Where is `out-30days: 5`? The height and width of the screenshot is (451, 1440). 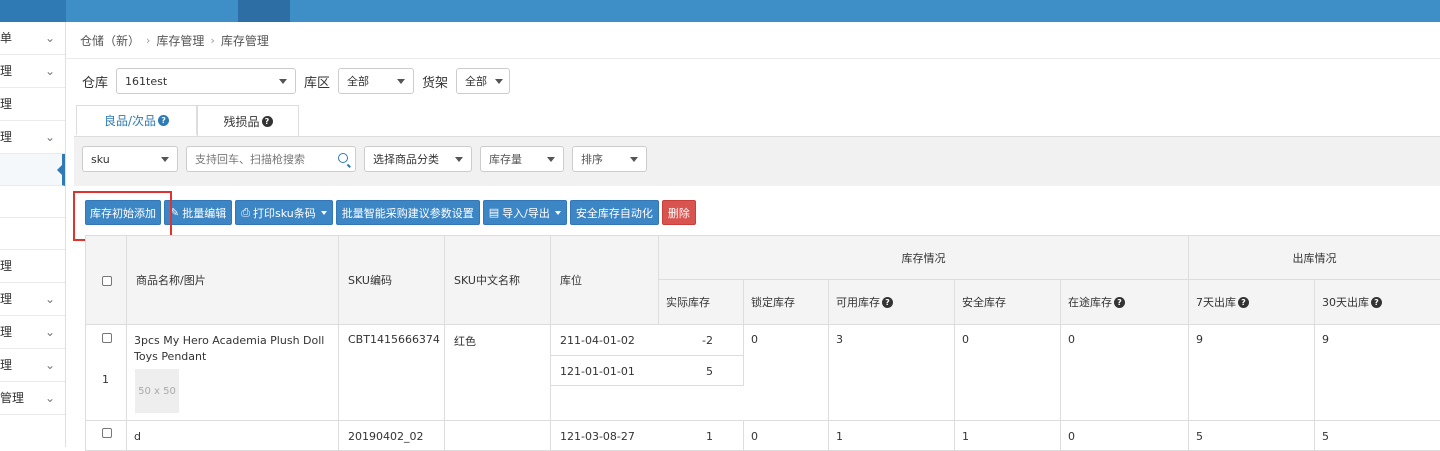 out-30days: 5 is located at coordinates (1325, 436).